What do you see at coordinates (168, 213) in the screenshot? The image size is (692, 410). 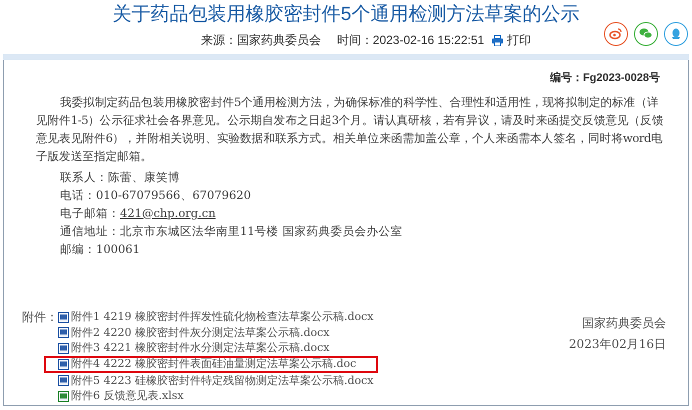 I see `email-link: 421@chp.org.cn` at bounding box center [168, 213].